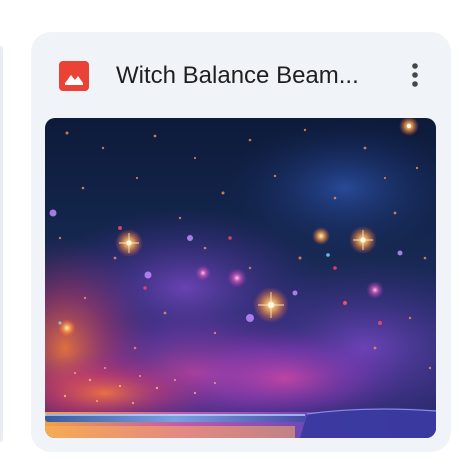 The width and height of the screenshot is (470, 468). Describe the element at coordinates (74, 76) in the screenshot. I see `image-file-icon` at that location.